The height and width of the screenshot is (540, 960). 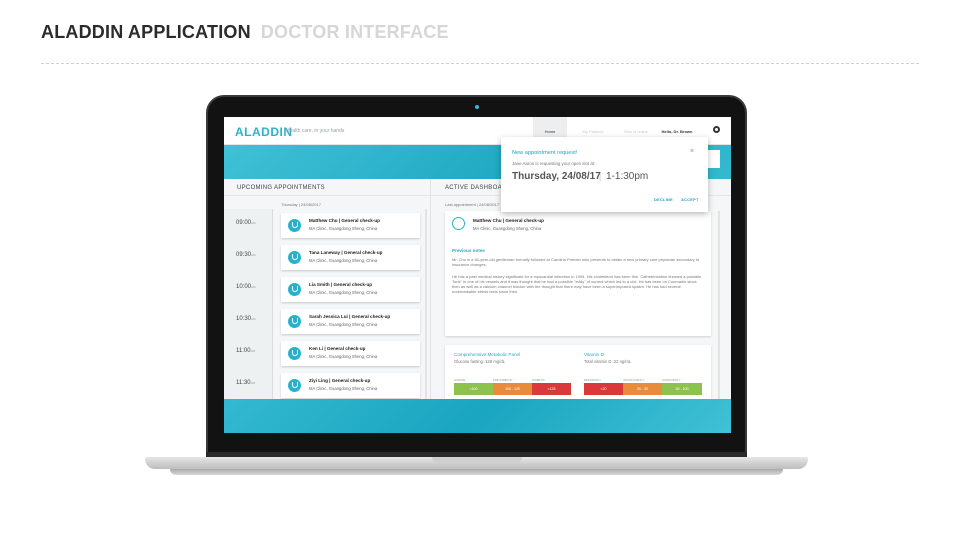 What do you see at coordinates (594, 354) in the screenshot?
I see `lab-title: Vitamin D` at bounding box center [594, 354].